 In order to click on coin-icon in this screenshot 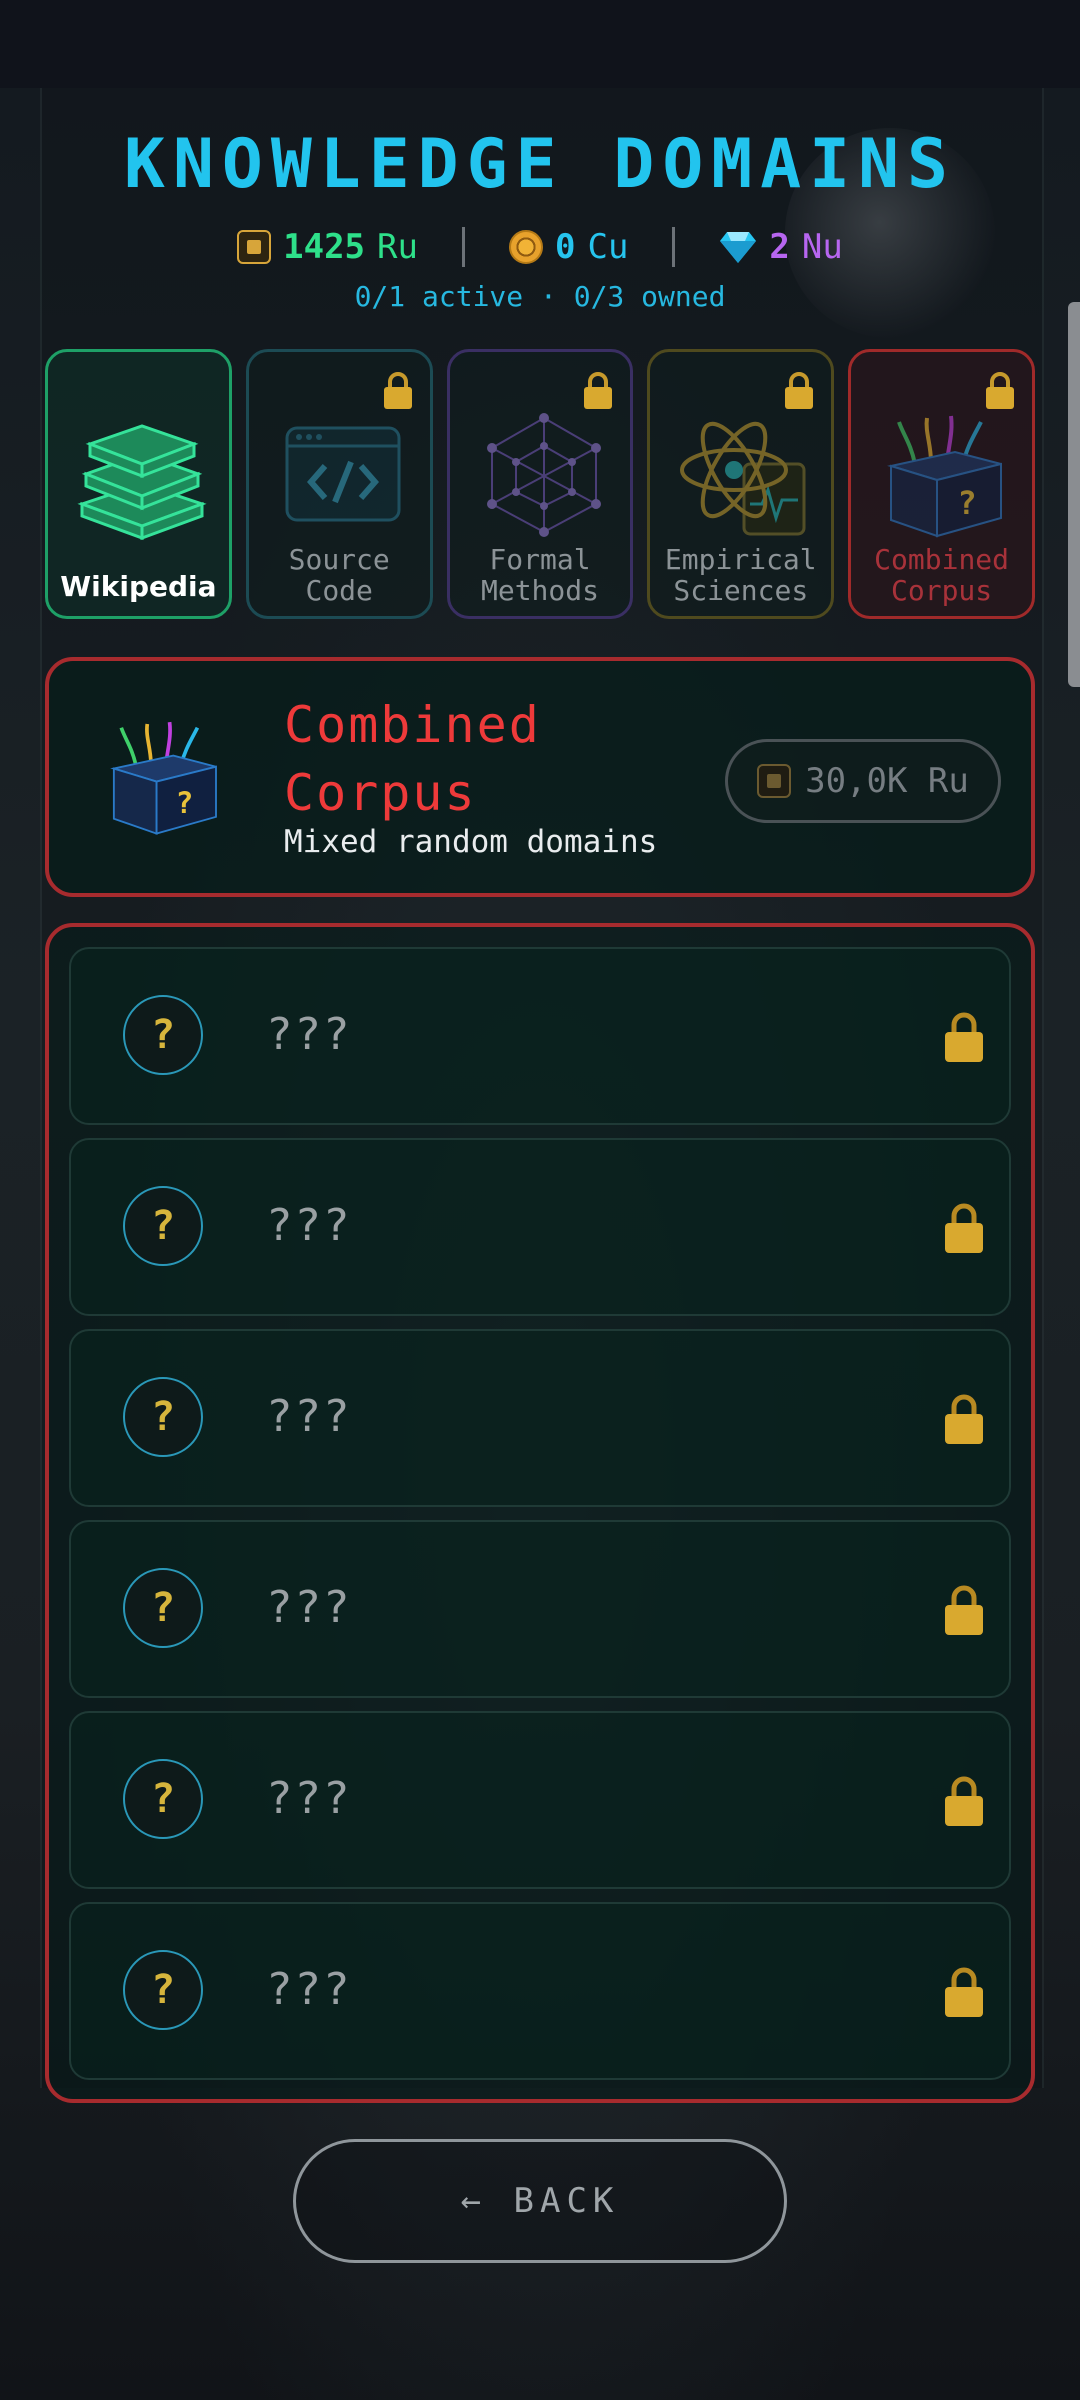, I will do `click(525, 247)`.